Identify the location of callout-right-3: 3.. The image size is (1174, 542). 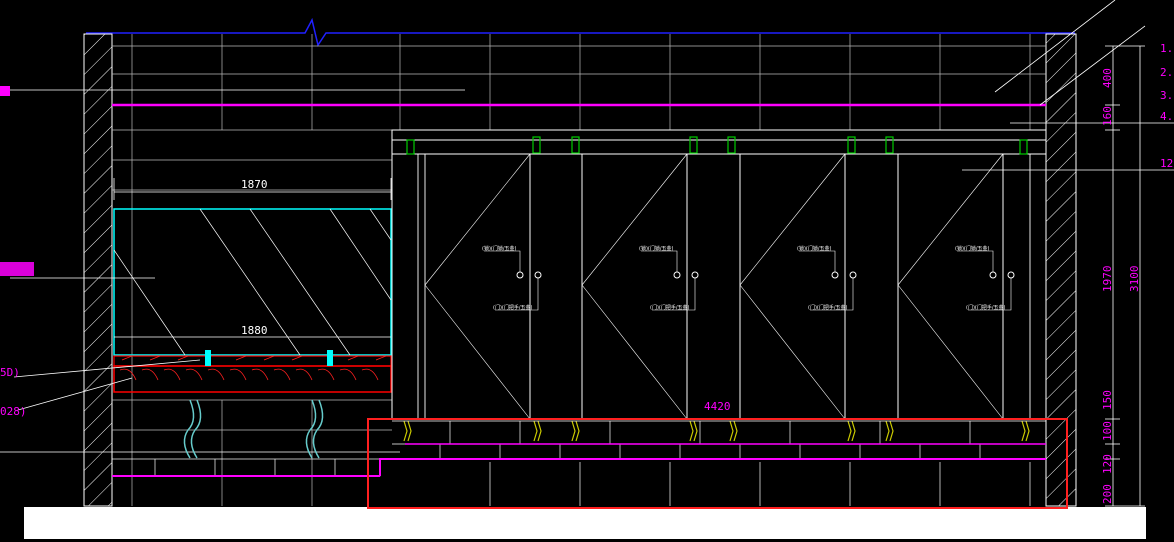
(1166, 95).